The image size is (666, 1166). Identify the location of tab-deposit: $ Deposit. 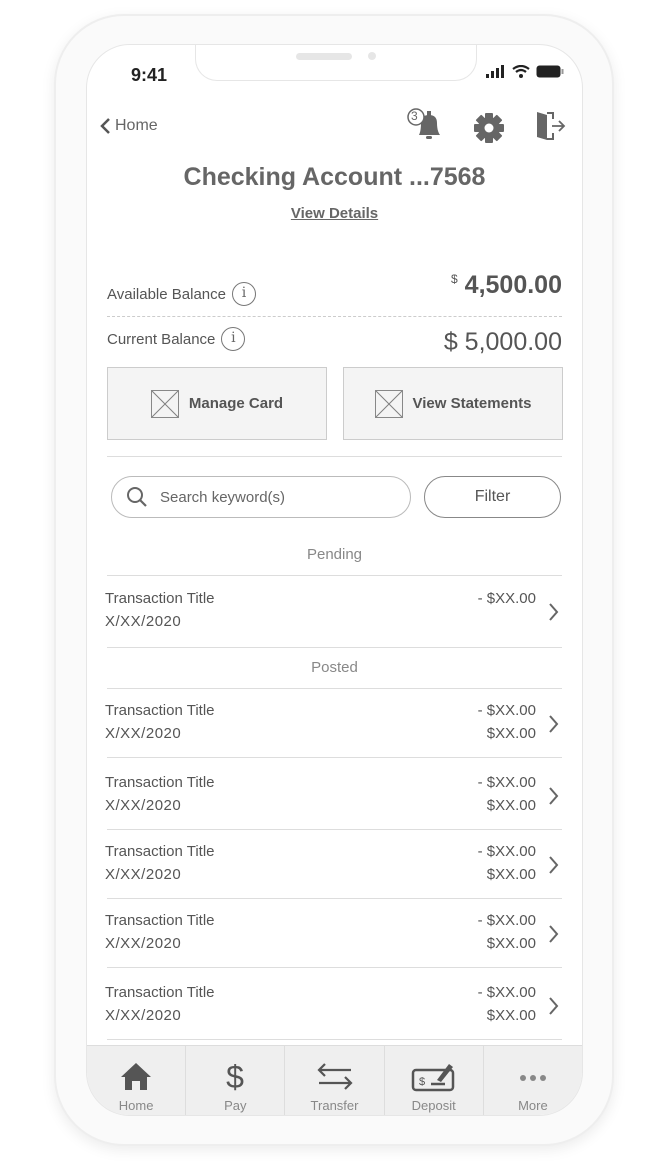
(434, 1080).